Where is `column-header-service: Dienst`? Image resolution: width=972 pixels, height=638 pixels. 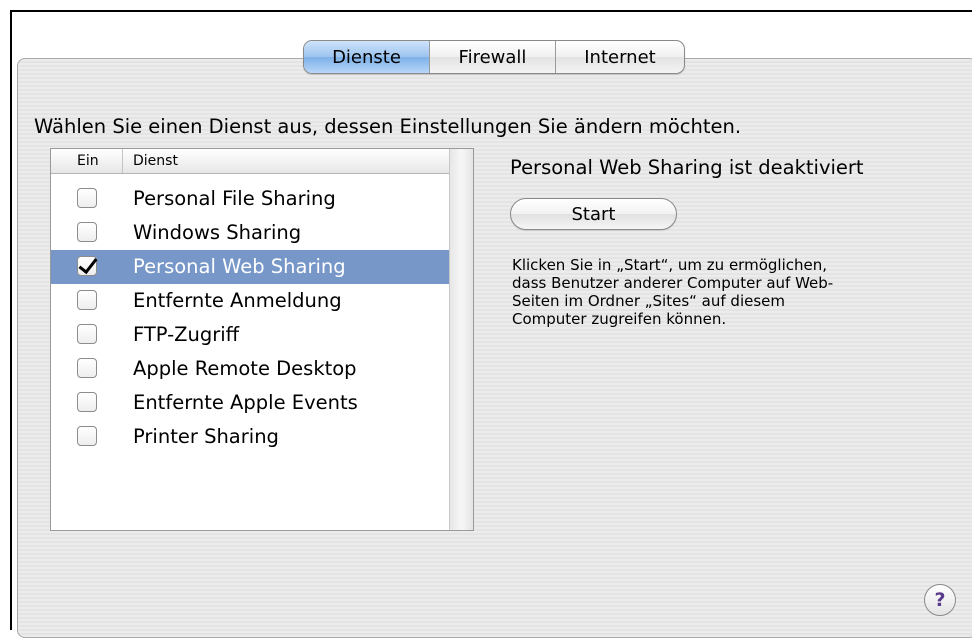
column-header-service: Dienst is located at coordinates (155, 161).